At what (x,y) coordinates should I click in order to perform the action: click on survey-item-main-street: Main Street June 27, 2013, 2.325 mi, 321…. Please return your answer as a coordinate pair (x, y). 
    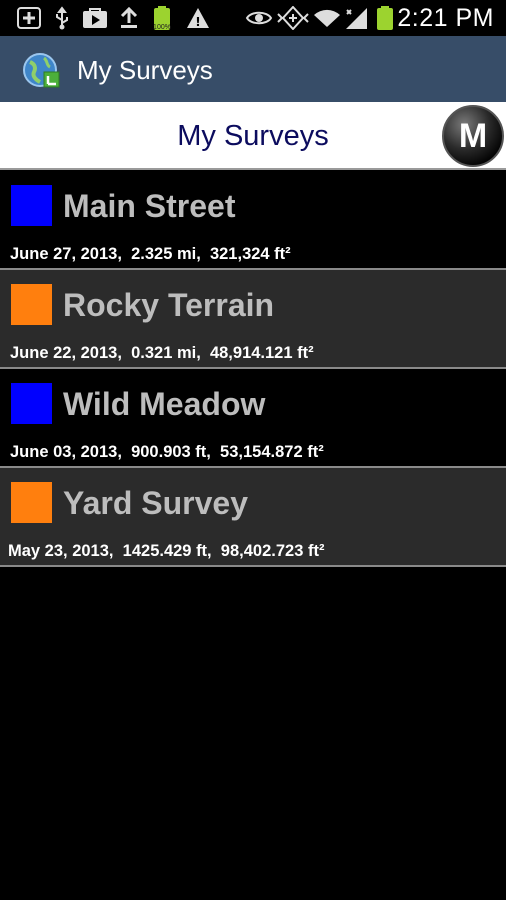
    Looking at the image, I should click on (253, 220).